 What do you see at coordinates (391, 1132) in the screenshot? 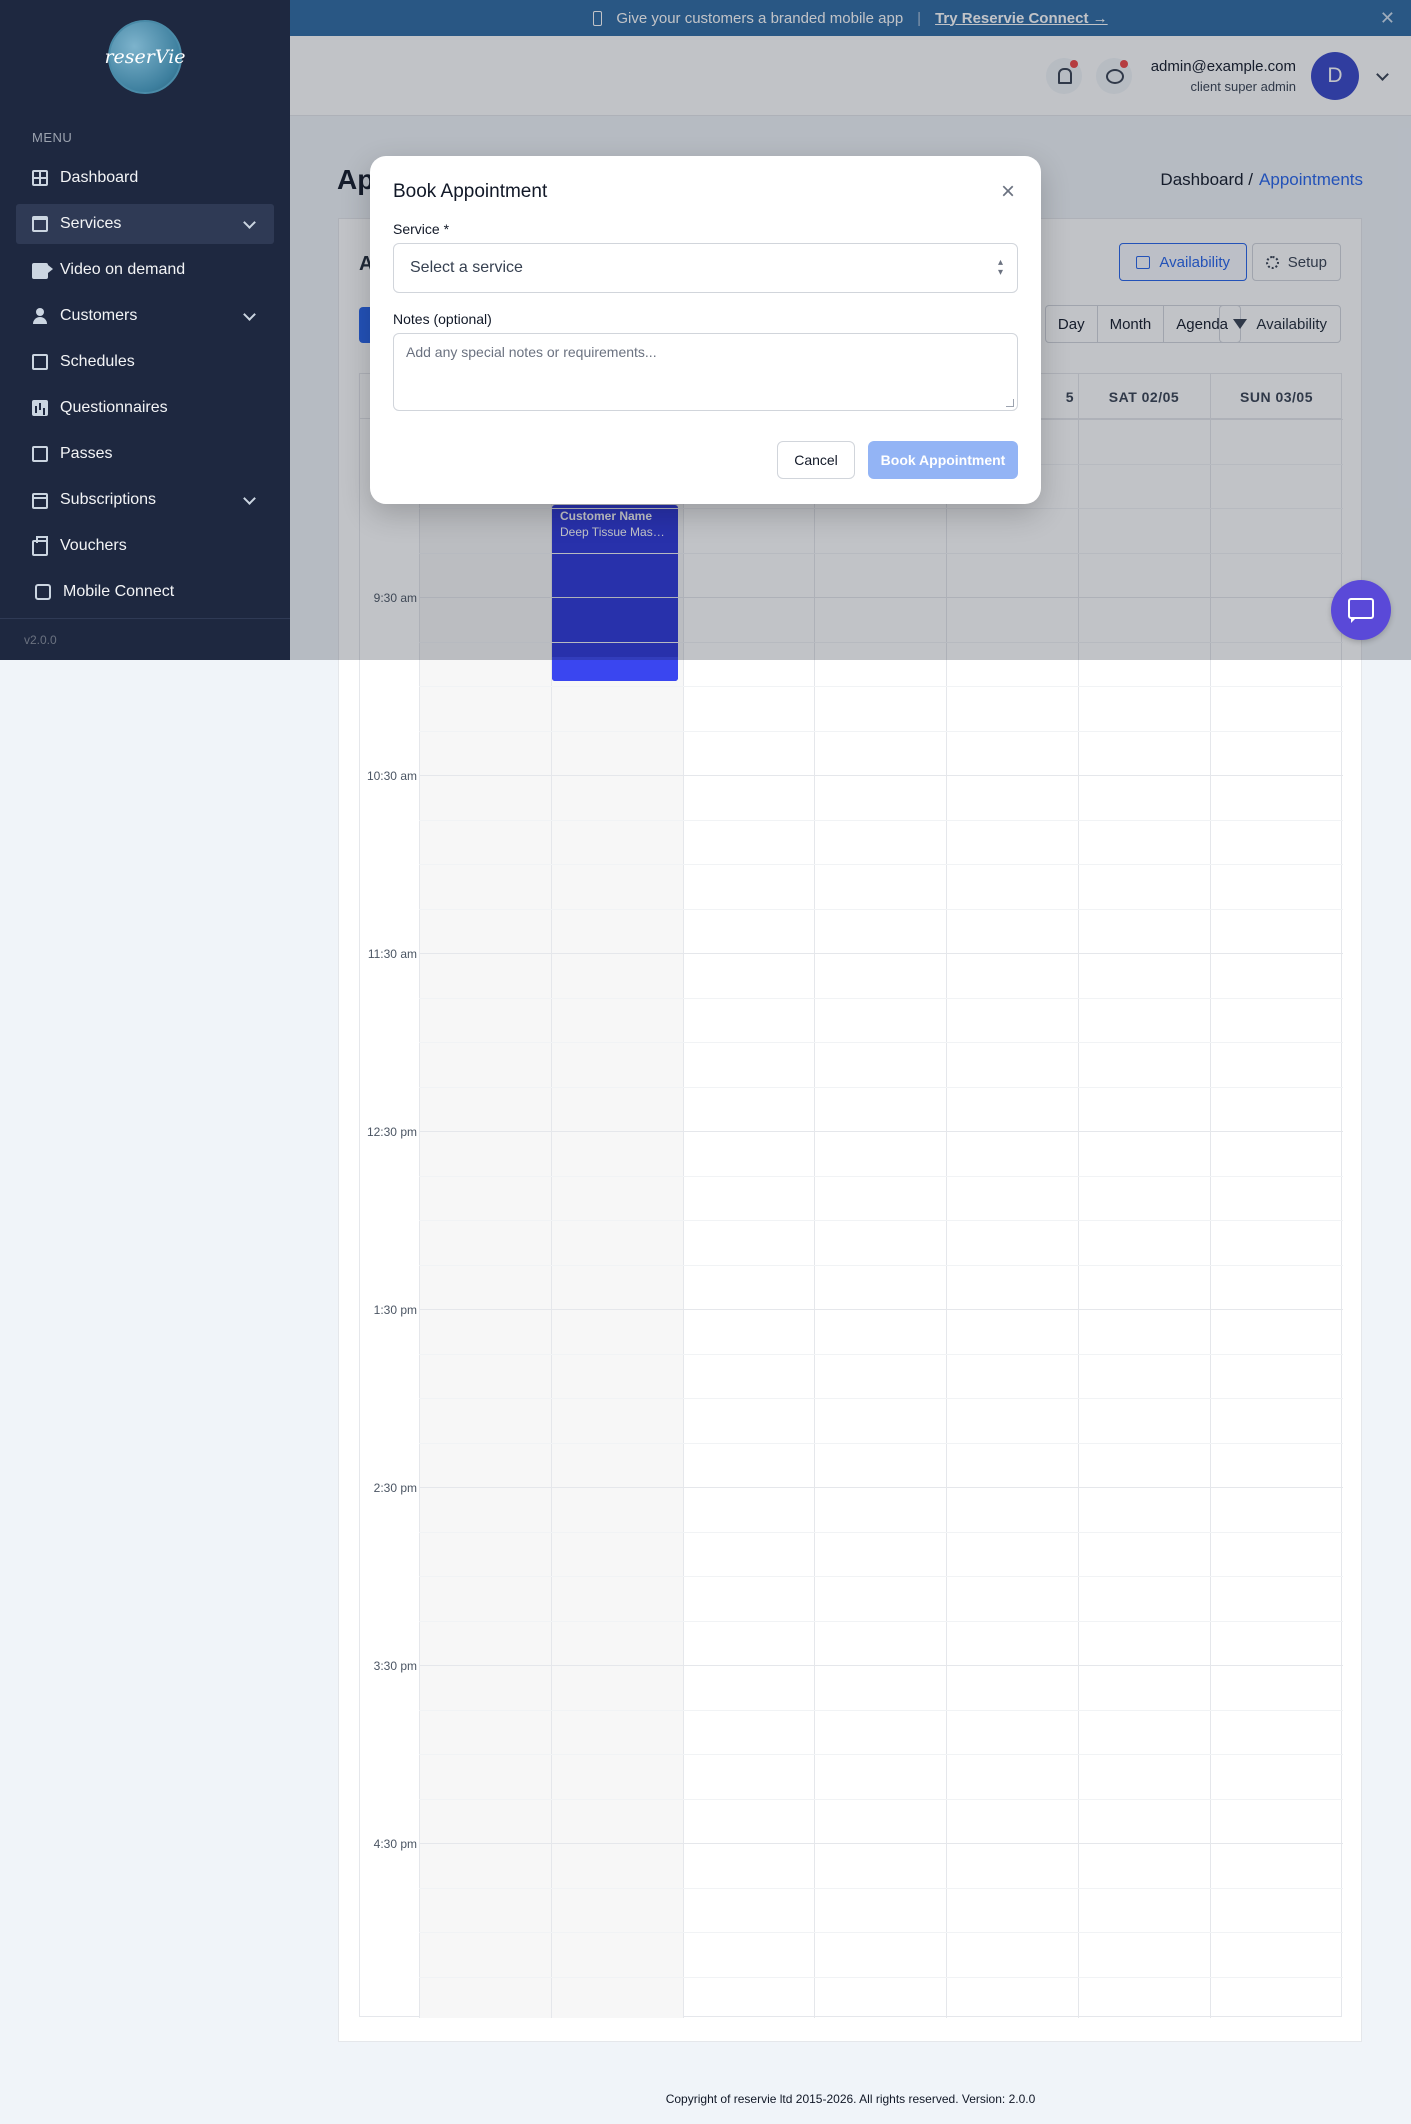
I see `time-label: 12:30 pm` at bounding box center [391, 1132].